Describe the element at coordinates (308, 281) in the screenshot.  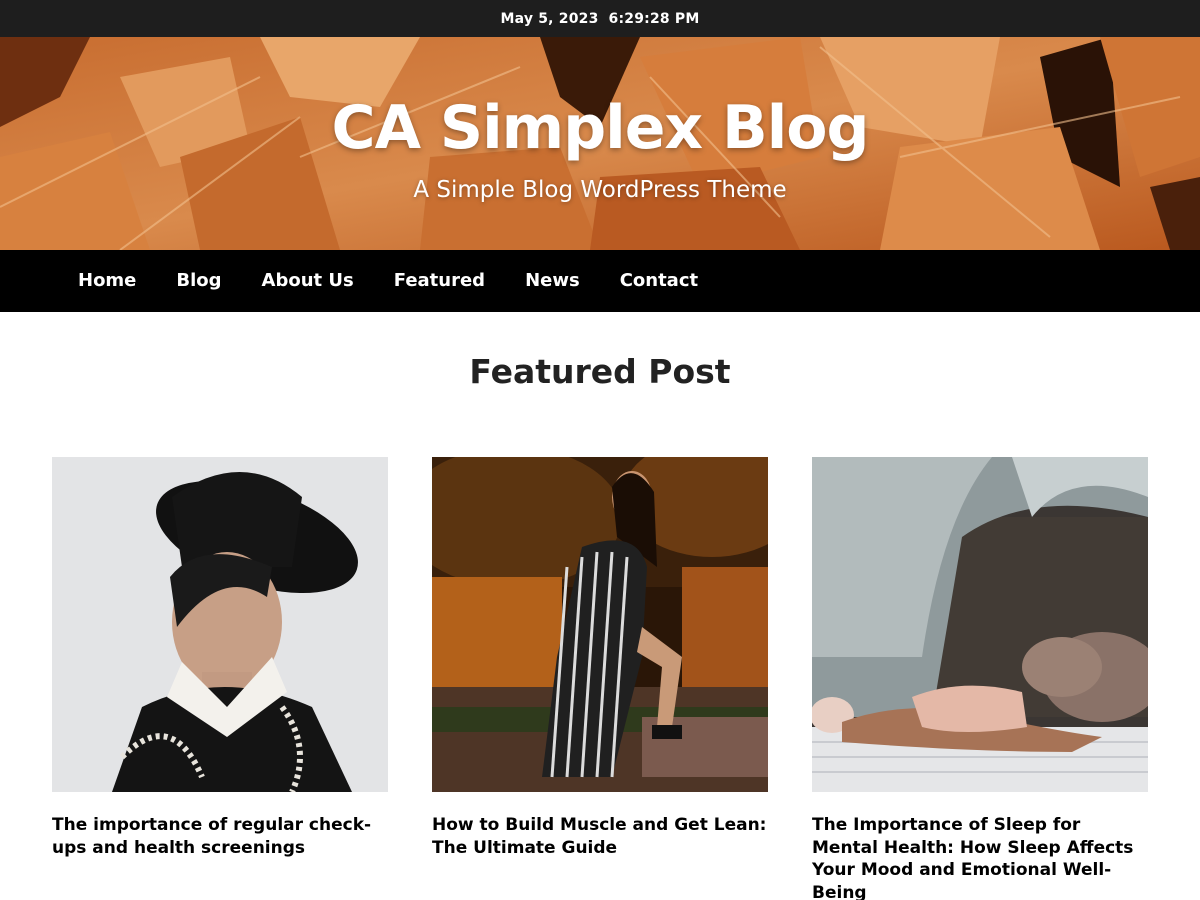
I see `nav-about-us: About Us` at that location.